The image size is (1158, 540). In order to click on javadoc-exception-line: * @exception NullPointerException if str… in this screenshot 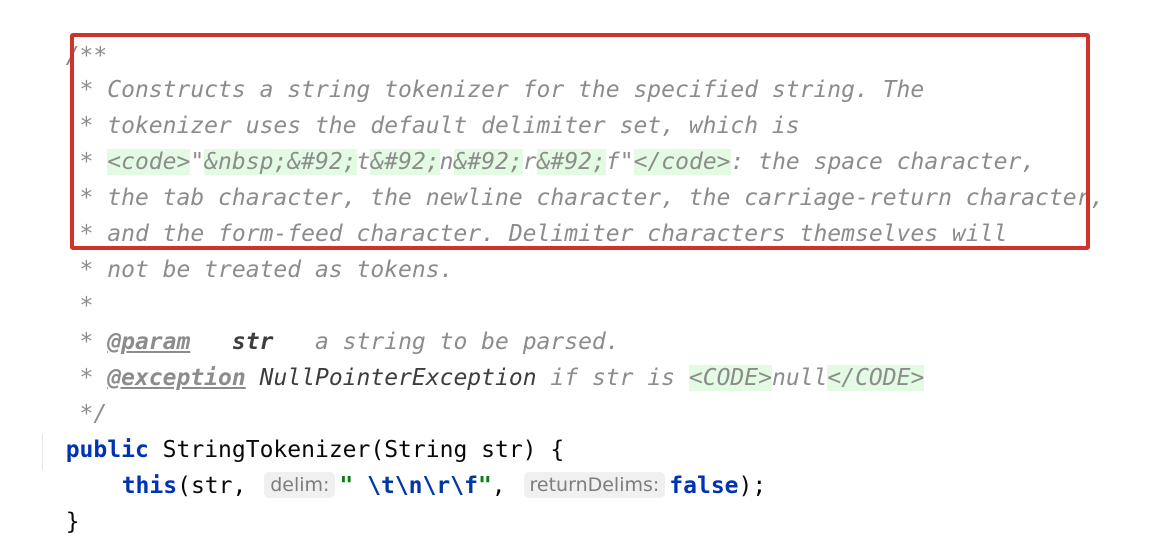, I will do `click(481, 357)`.